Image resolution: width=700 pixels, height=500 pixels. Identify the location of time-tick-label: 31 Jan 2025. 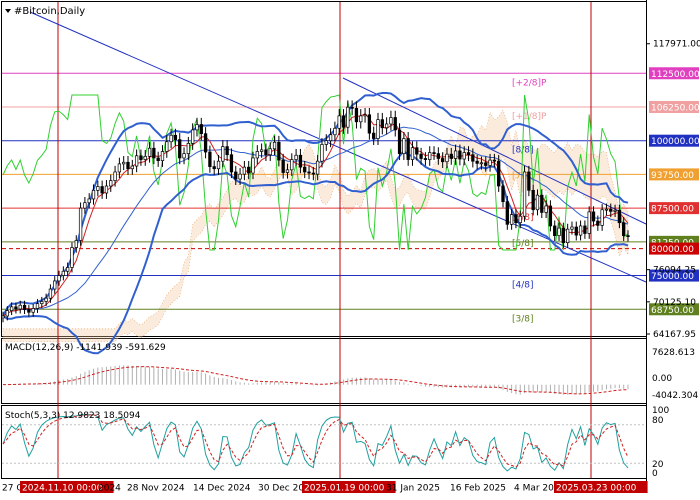
(413, 489).